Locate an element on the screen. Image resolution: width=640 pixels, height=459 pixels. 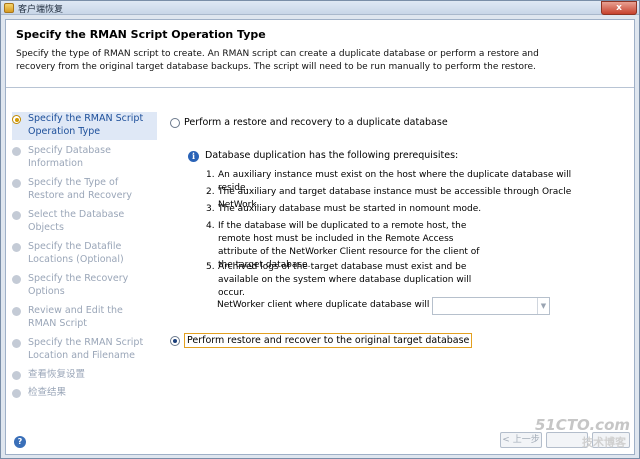
chevron-down-icon: ▼ is located at coordinates (543, 306).